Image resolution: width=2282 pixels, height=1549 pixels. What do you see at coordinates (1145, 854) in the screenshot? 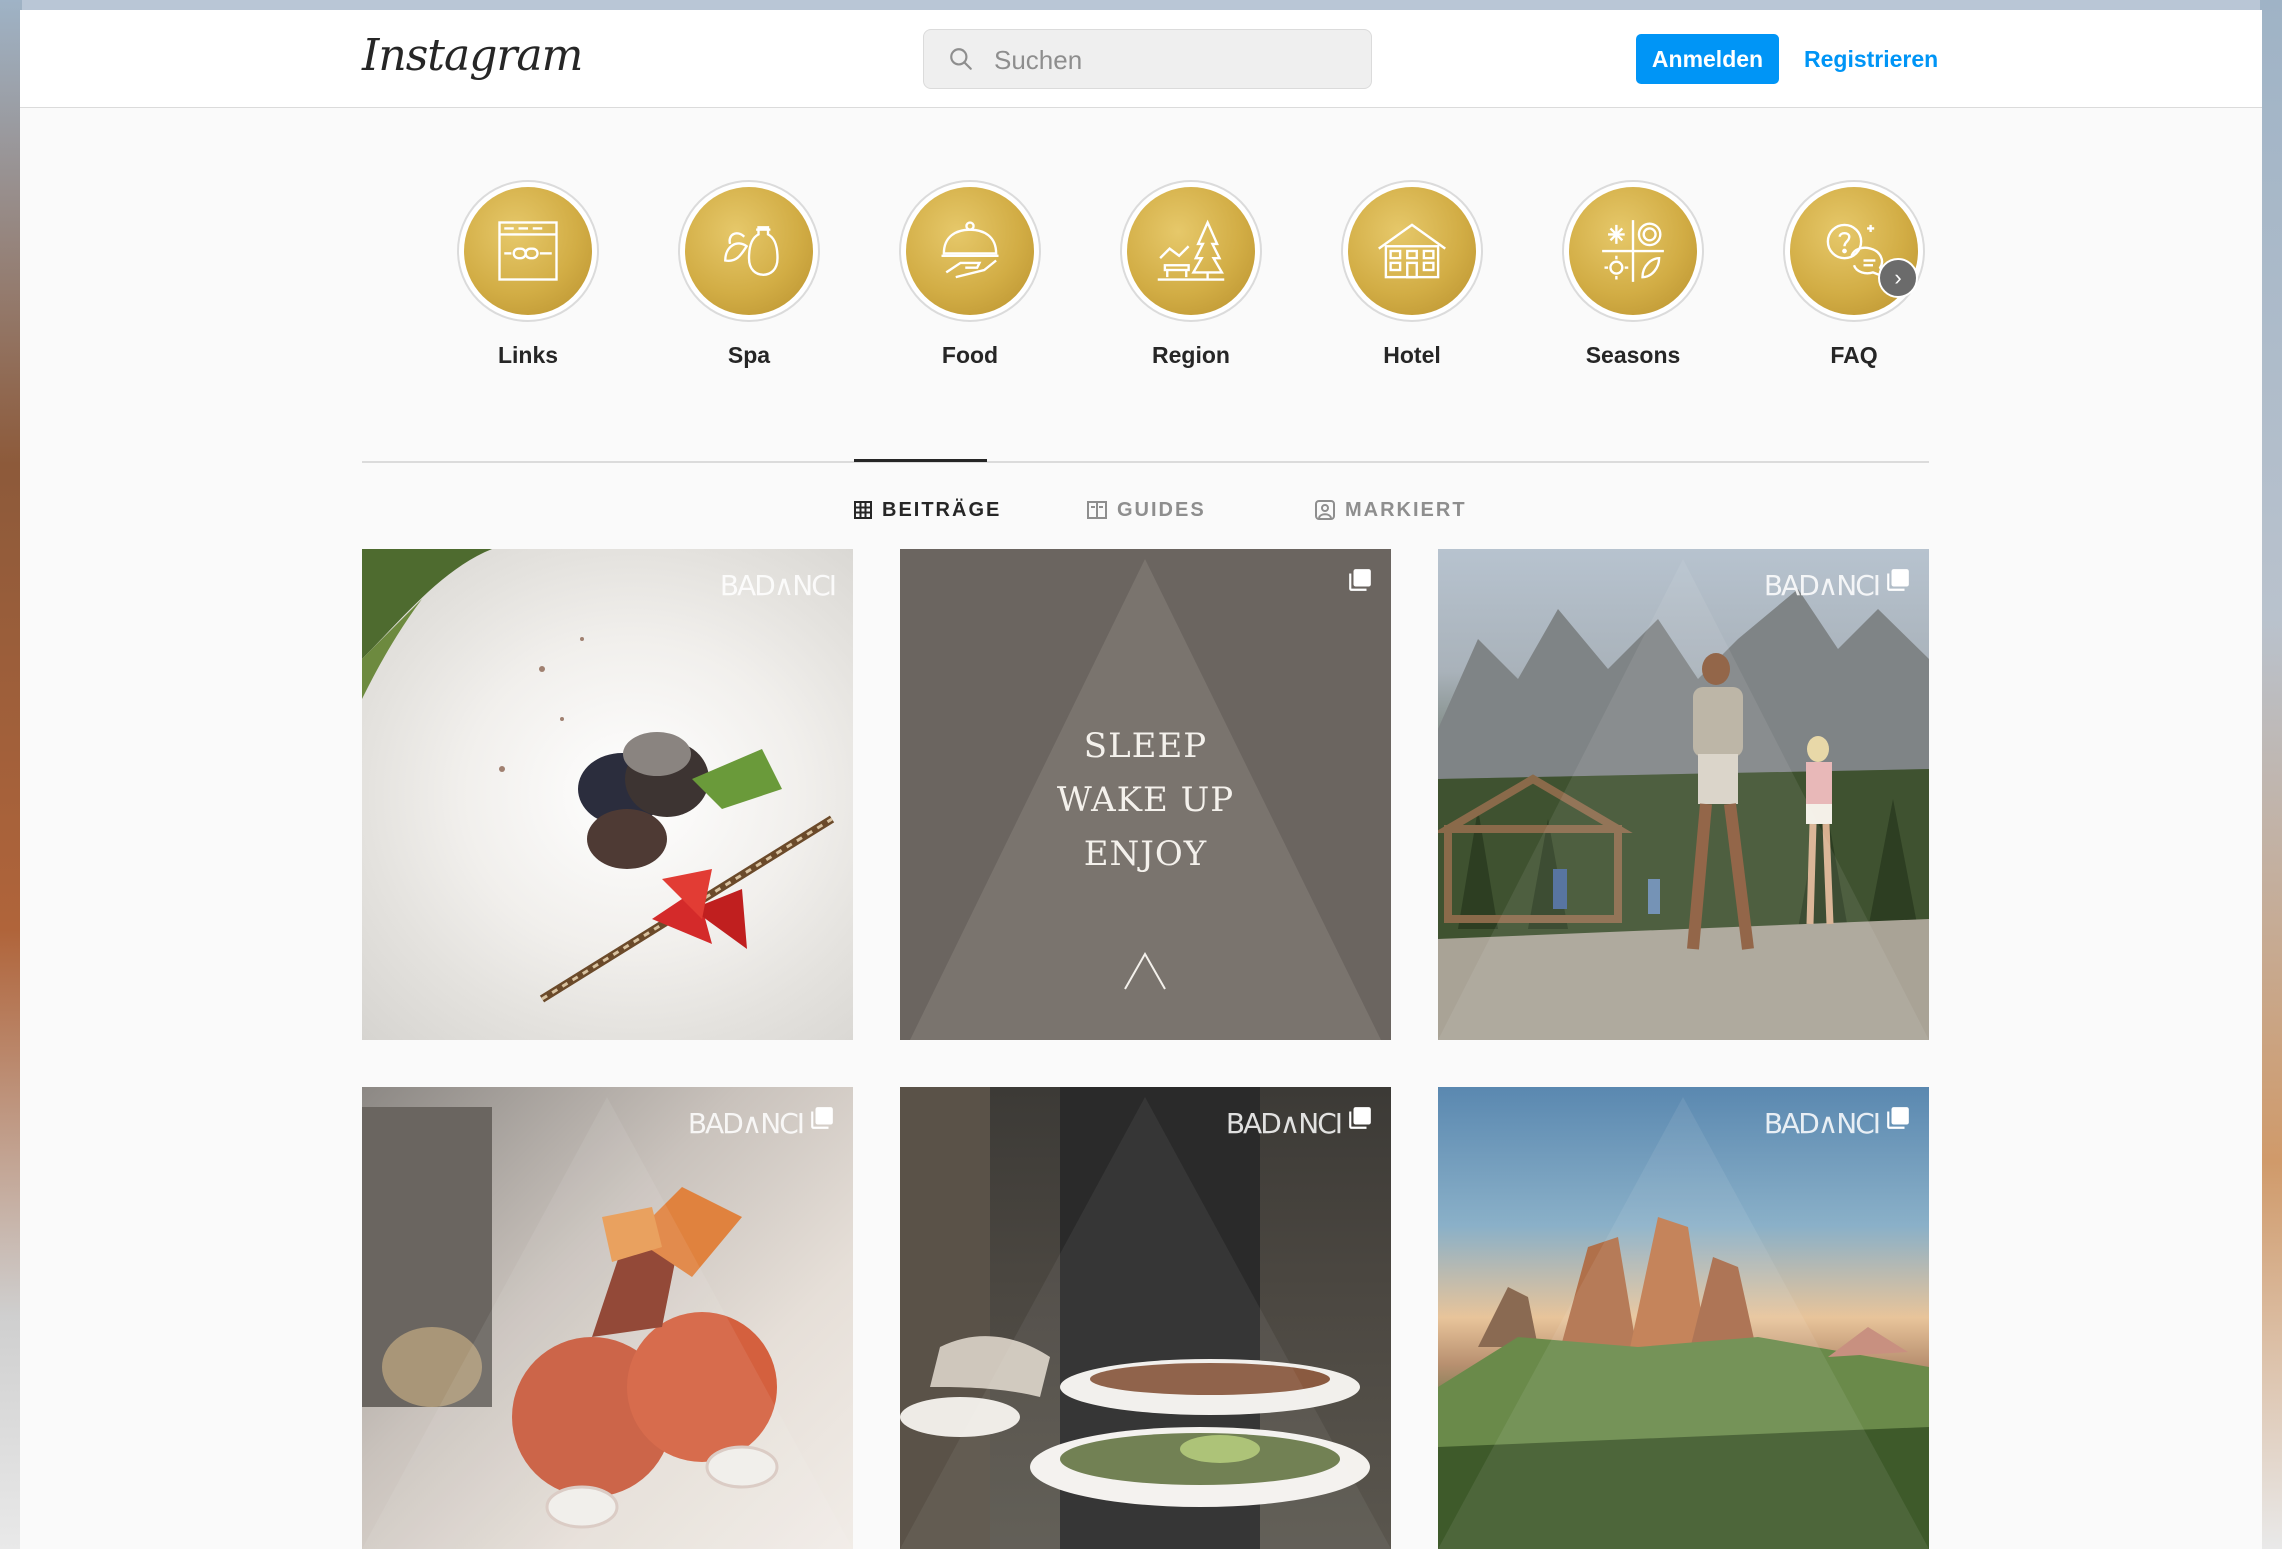
I see `headline-line: ENJOY` at bounding box center [1145, 854].